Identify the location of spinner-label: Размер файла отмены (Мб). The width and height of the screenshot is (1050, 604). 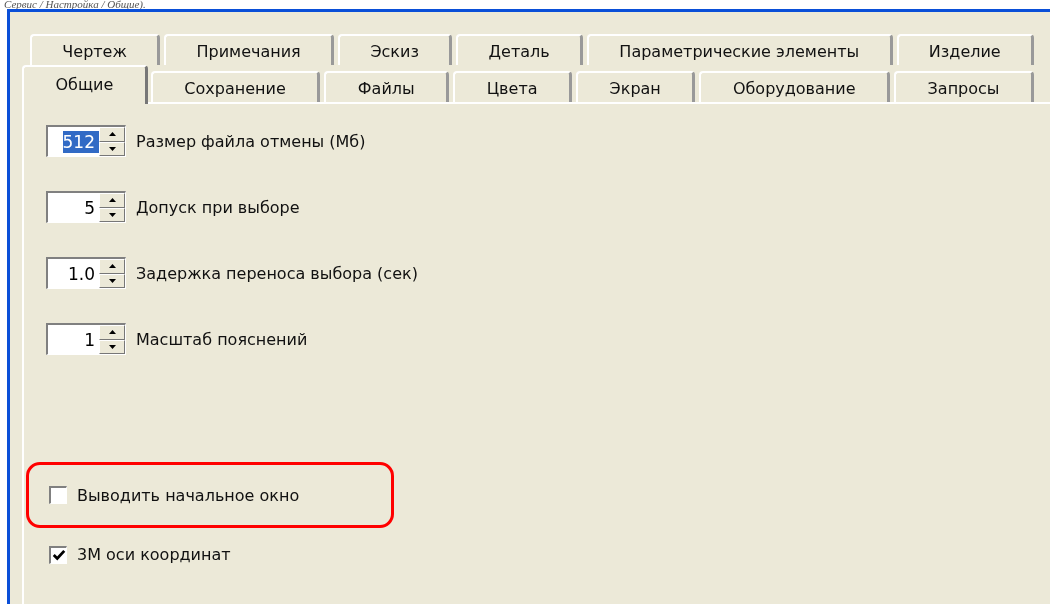
(251, 141).